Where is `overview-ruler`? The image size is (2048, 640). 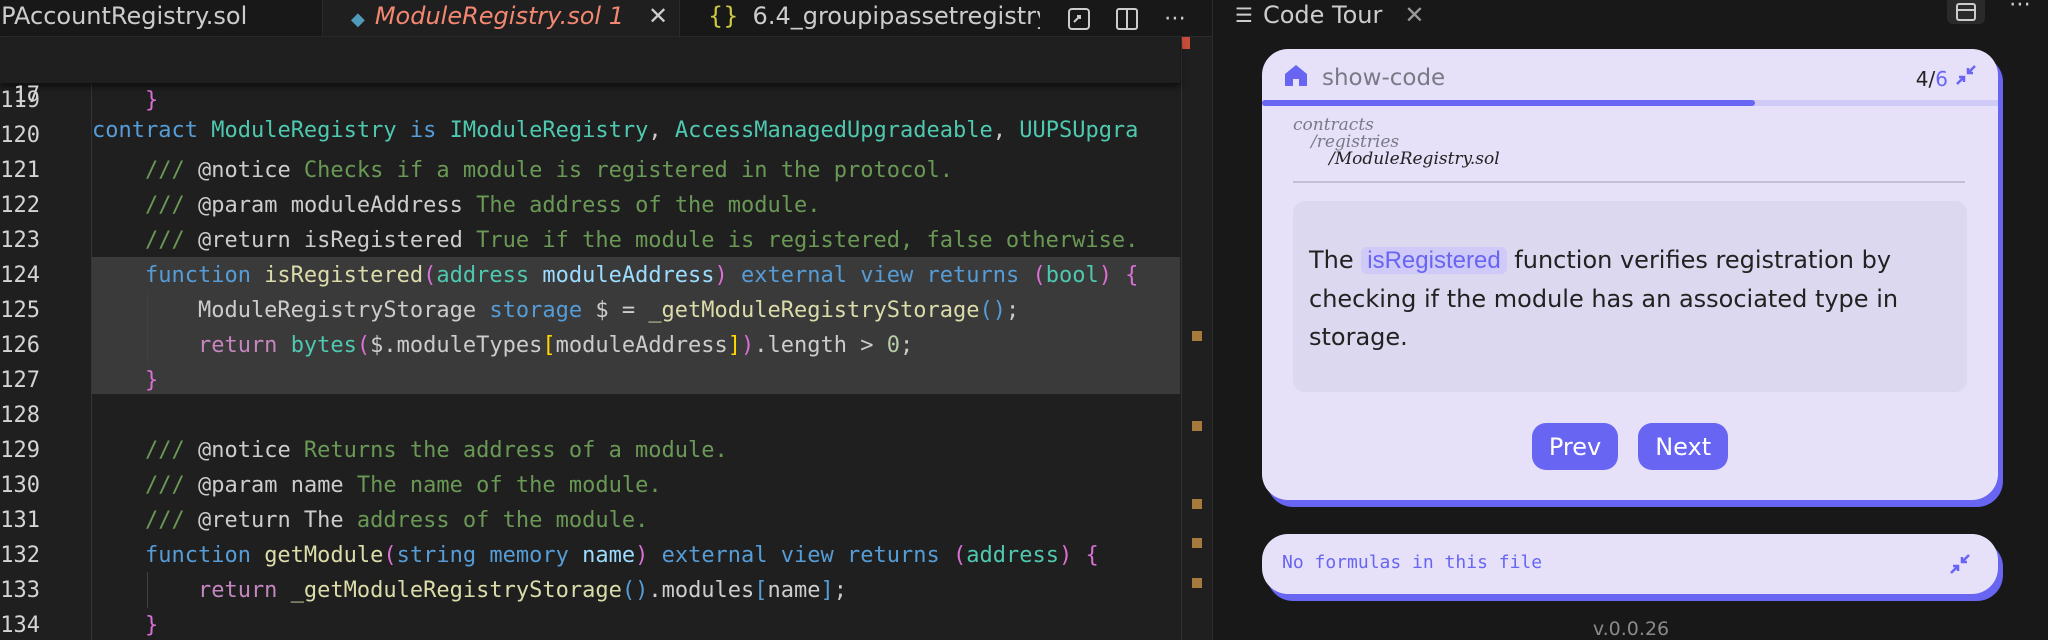 overview-ruler is located at coordinates (1196, 338).